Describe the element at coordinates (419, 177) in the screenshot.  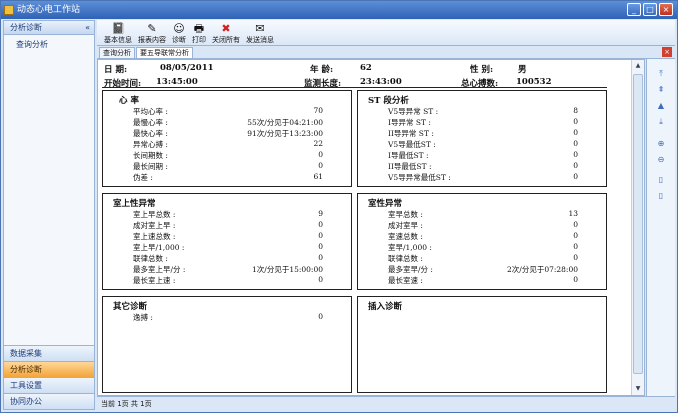
I see `report-row-label: V5导异常最低ST :` at that location.